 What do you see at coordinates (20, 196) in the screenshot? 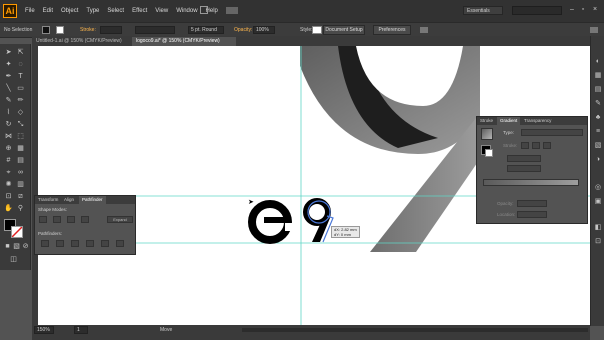
I see `slice-tool-icon: ⧄` at bounding box center [20, 196].